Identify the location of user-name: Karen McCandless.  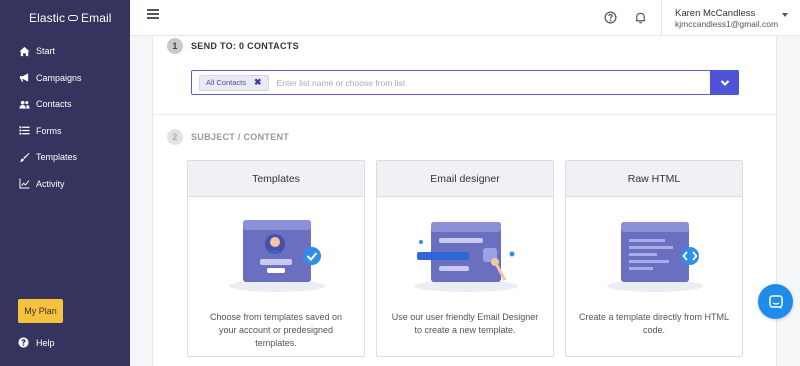
(715, 13).